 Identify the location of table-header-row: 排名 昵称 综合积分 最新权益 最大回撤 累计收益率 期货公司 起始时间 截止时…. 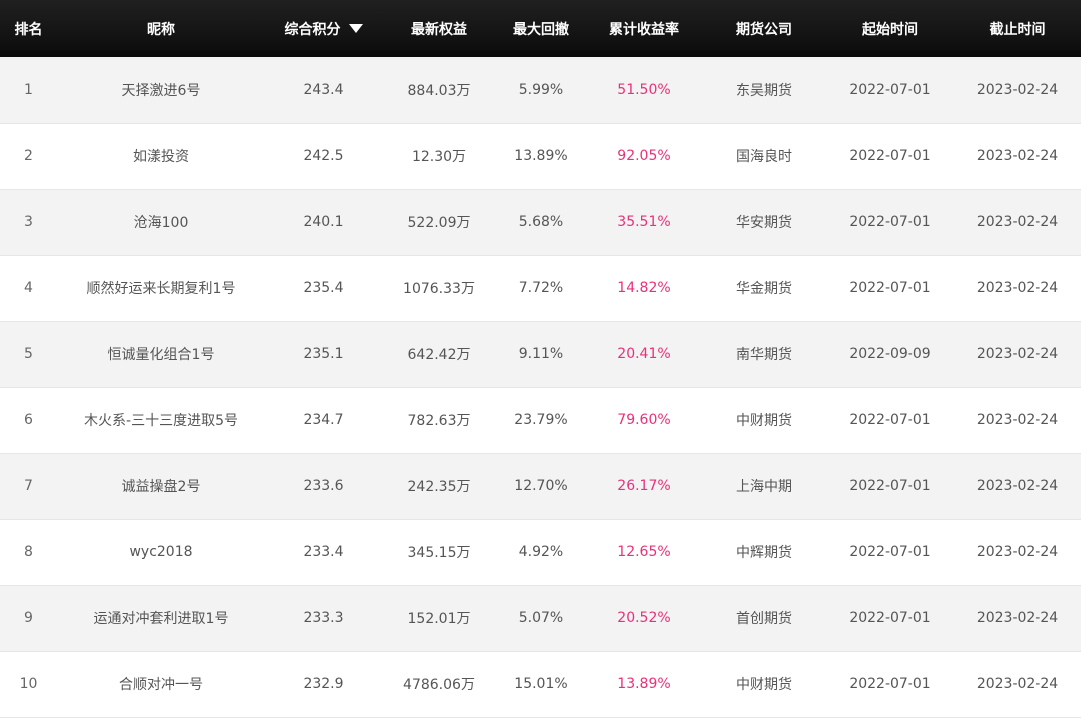
(540, 28).